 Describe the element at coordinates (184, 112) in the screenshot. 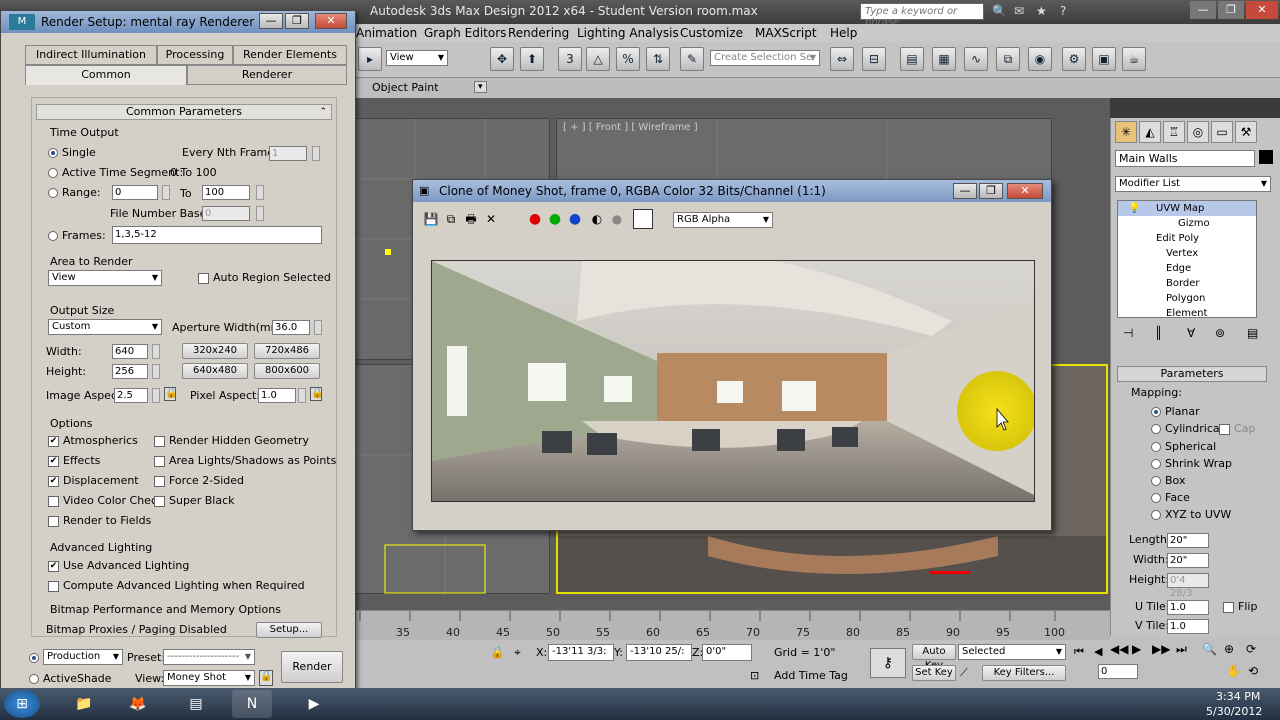

I see `common-parameters-rollout: Common Parameters ⌃` at that location.